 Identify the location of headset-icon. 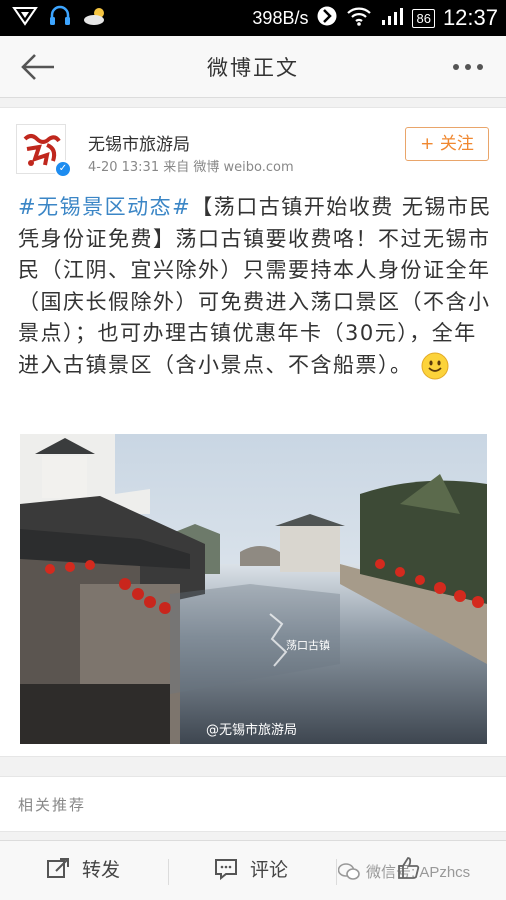
(60, 18).